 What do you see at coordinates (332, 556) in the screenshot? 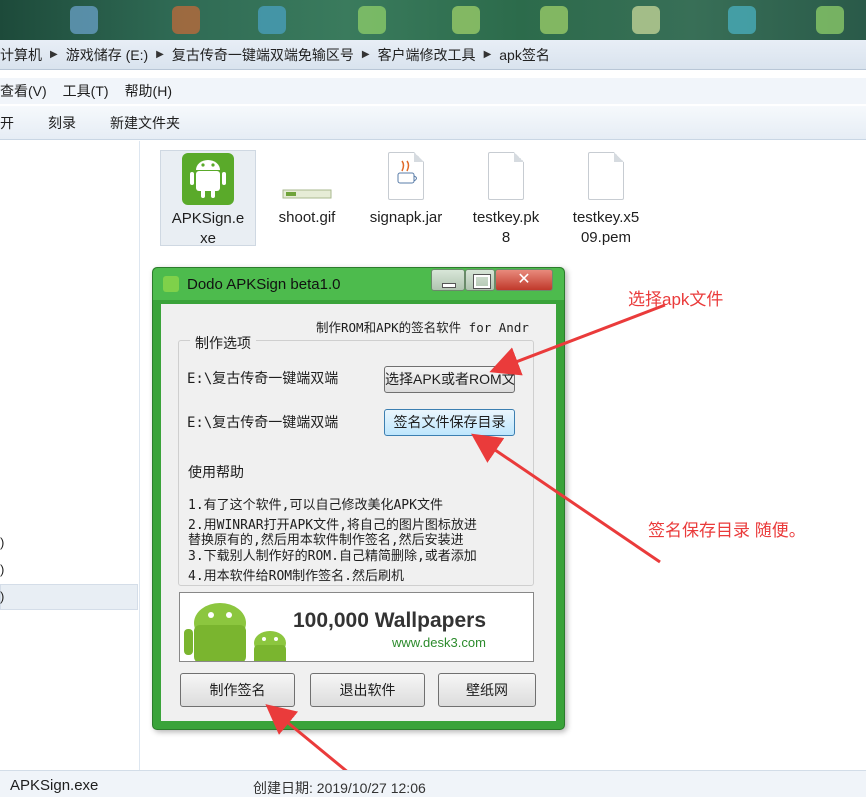
I see `help-line: 3.下载别人制作好的ROM.自己精简删除,或者添加` at bounding box center [332, 556].